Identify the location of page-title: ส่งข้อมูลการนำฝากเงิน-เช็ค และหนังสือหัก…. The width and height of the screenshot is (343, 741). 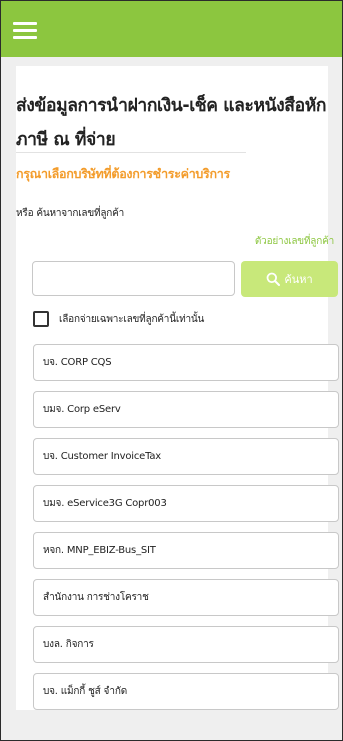
(171, 123).